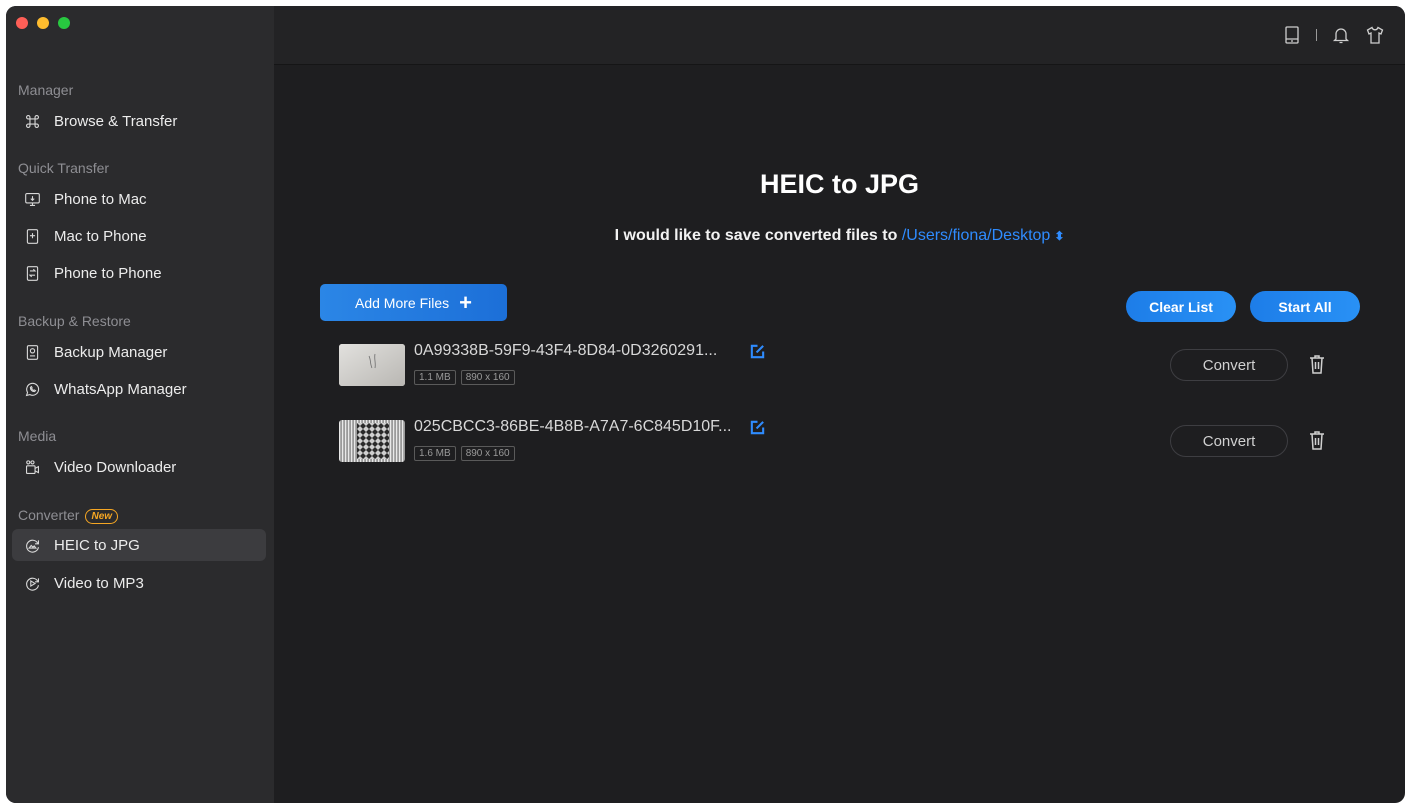 The width and height of the screenshot is (1411, 805). I want to click on bell-icon, so click(1341, 35).